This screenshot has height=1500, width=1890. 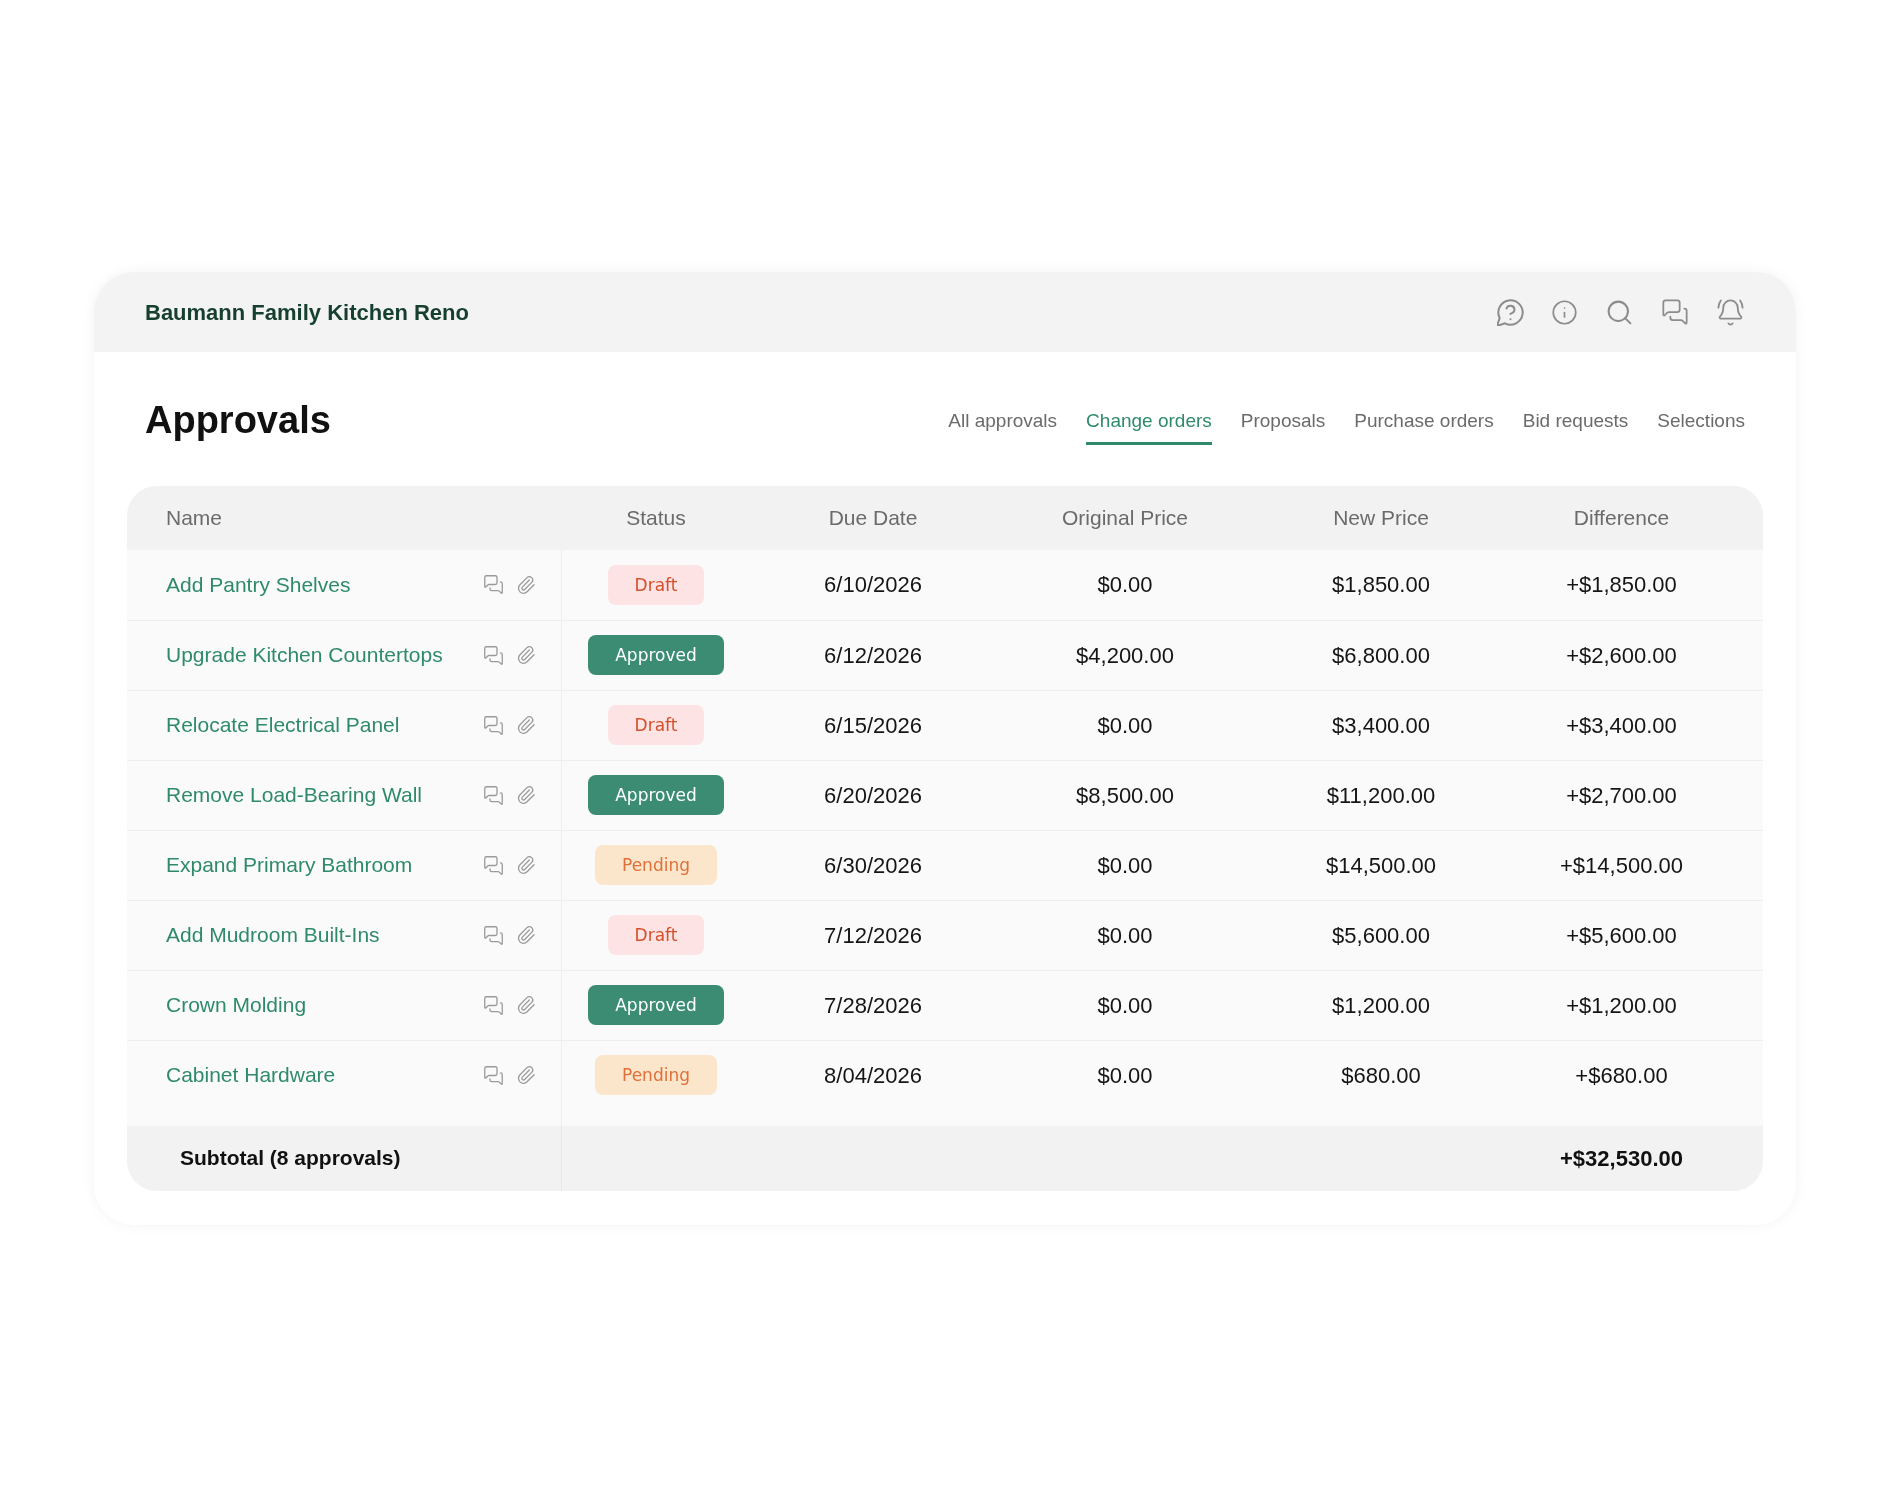 What do you see at coordinates (1621, 1158) in the screenshot?
I see `subtotal-amount: +$32,530.00` at bounding box center [1621, 1158].